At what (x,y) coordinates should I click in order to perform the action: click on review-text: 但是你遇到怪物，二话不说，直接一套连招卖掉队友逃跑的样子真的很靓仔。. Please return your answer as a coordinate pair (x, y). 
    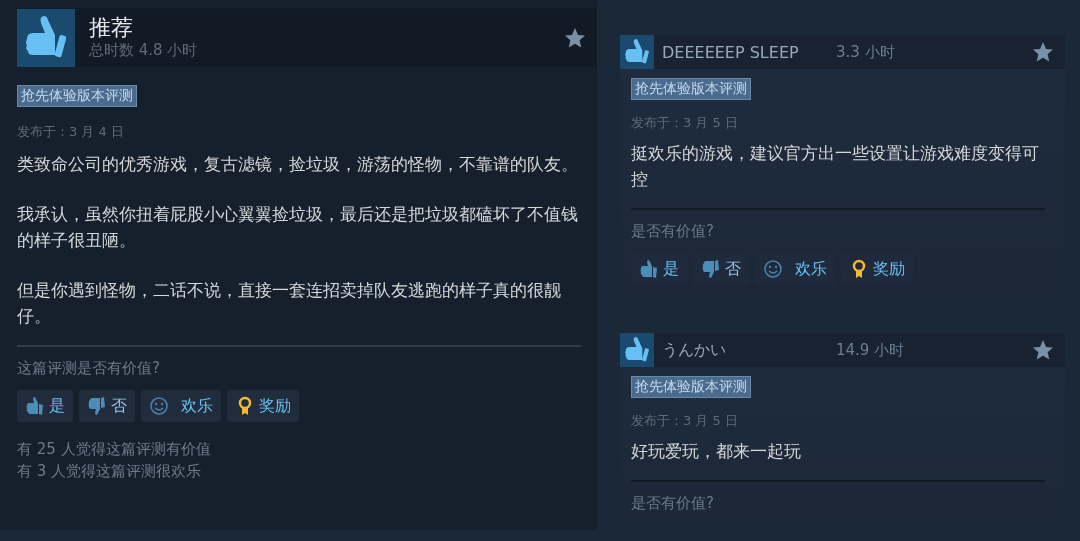
    Looking at the image, I should click on (289, 303).